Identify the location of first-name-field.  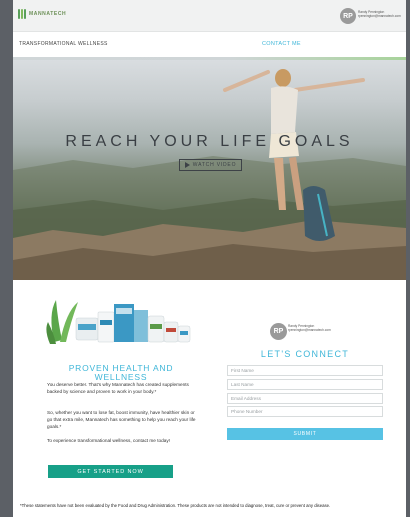
(305, 370).